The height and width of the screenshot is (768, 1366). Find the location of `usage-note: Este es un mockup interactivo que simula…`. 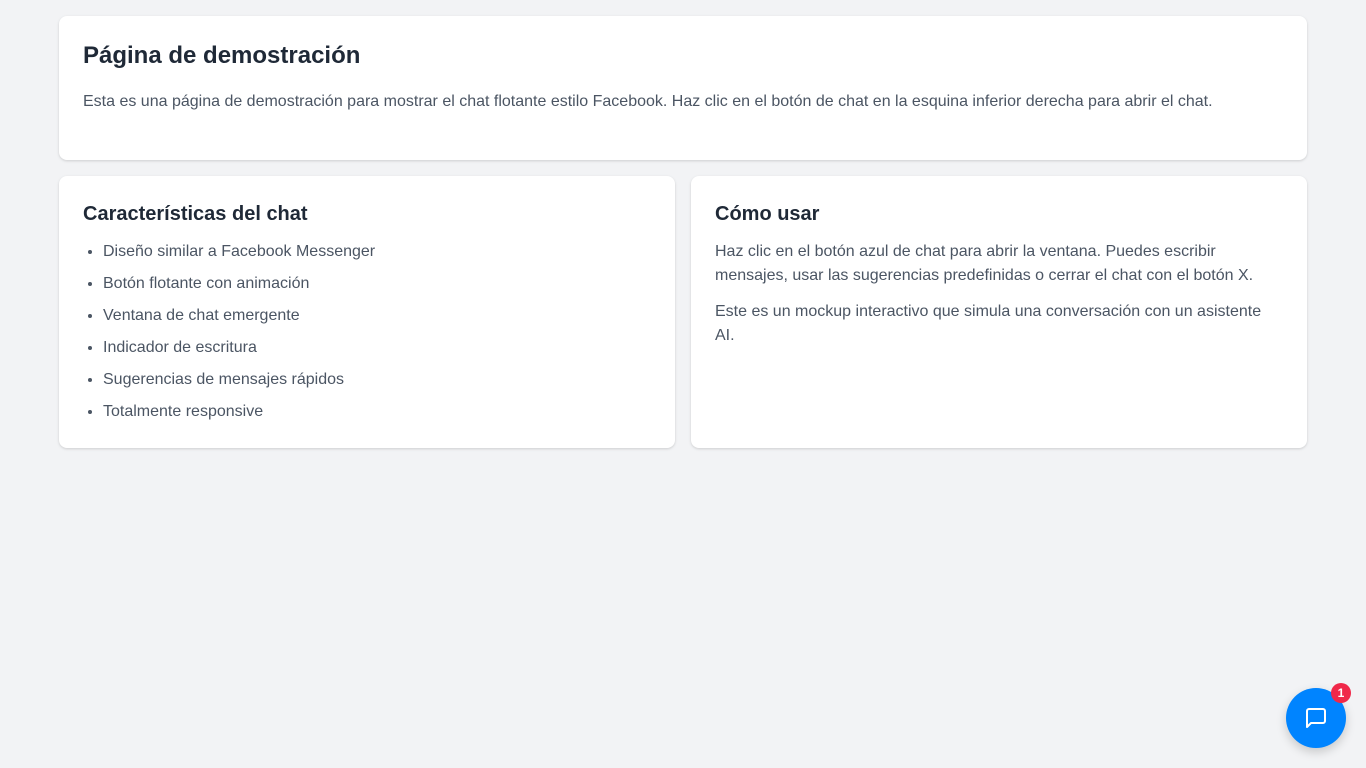

usage-note: Este es un mockup interactivo que simula… is located at coordinates (988, 323).